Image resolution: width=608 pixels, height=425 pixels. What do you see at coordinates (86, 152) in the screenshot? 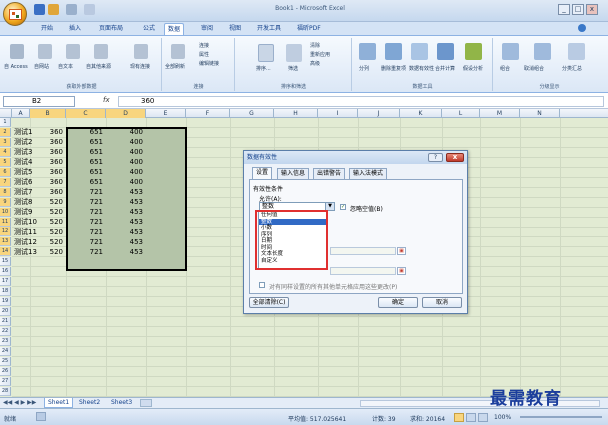
I see `cell-value-c: 651` at bounding box center [86, 152].